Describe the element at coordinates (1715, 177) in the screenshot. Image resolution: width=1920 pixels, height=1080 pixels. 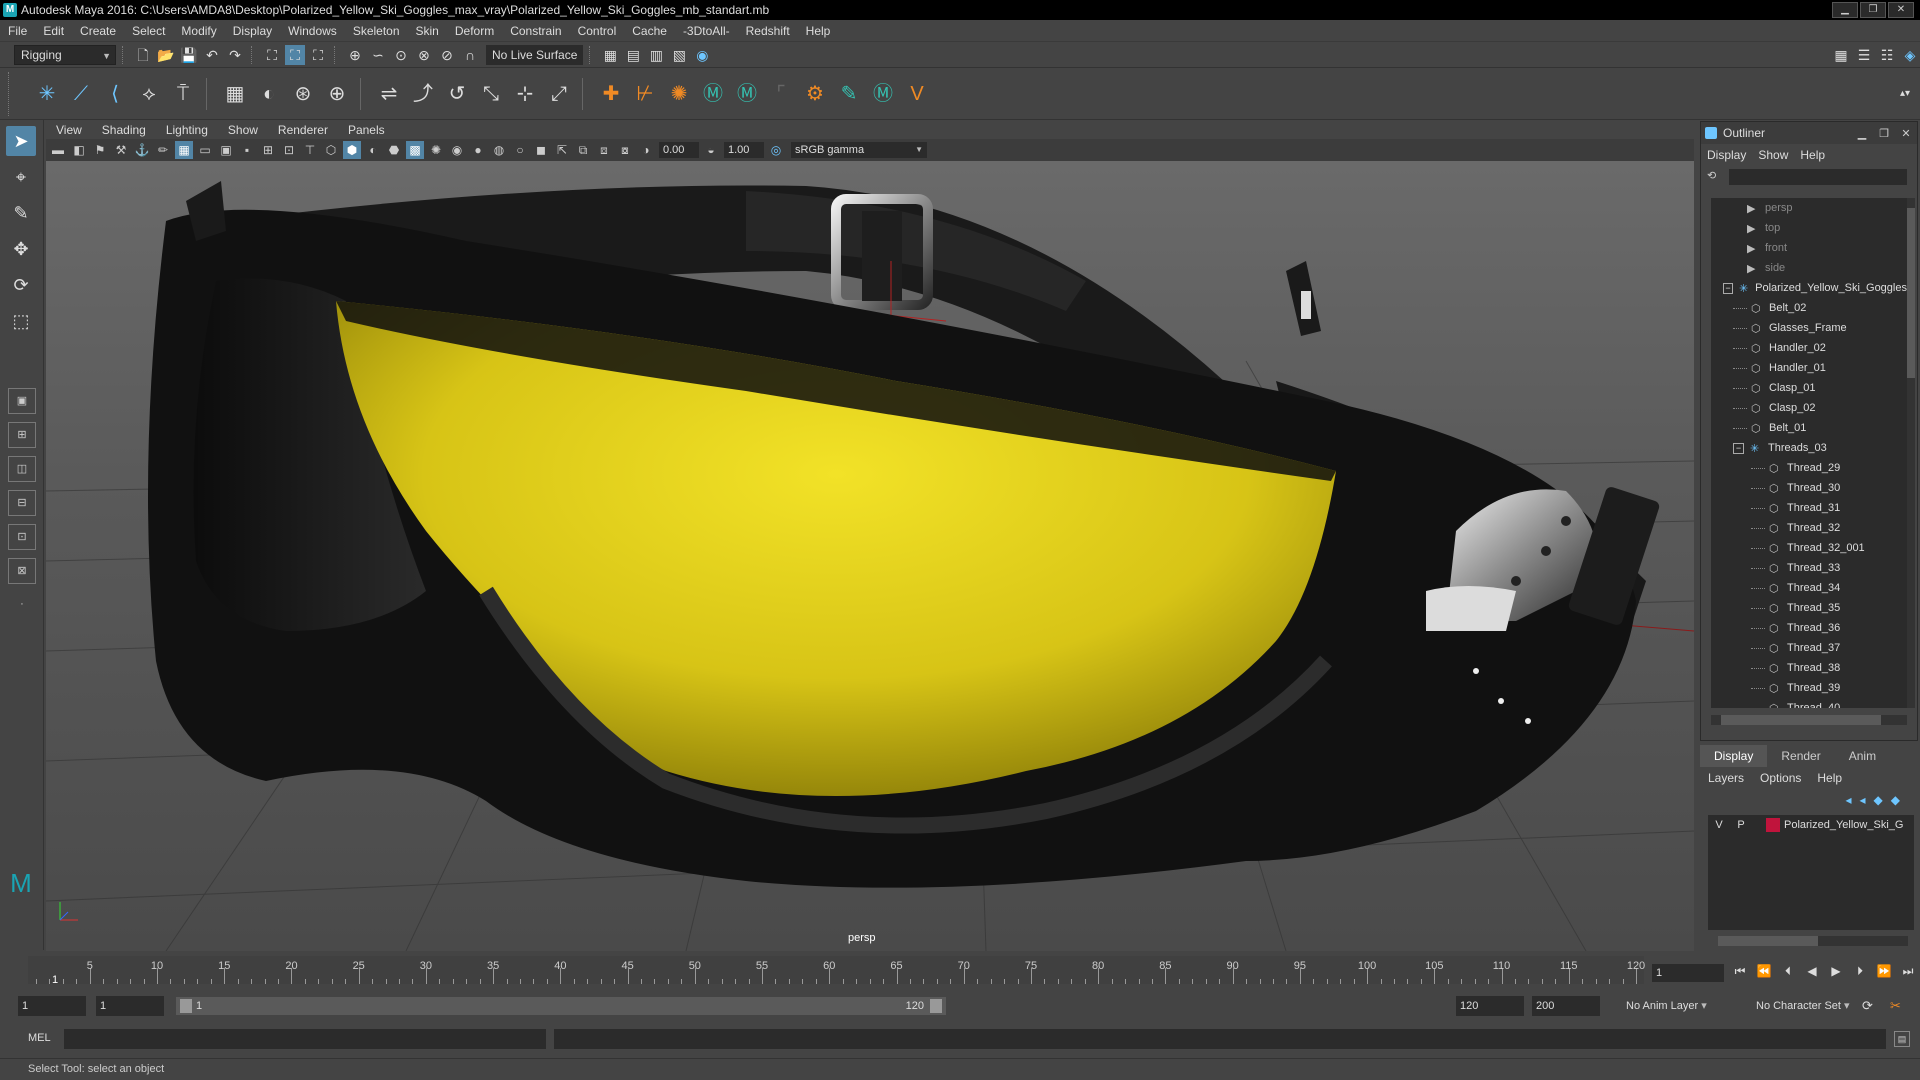
I see `filter-icon: ⟲` at that location.